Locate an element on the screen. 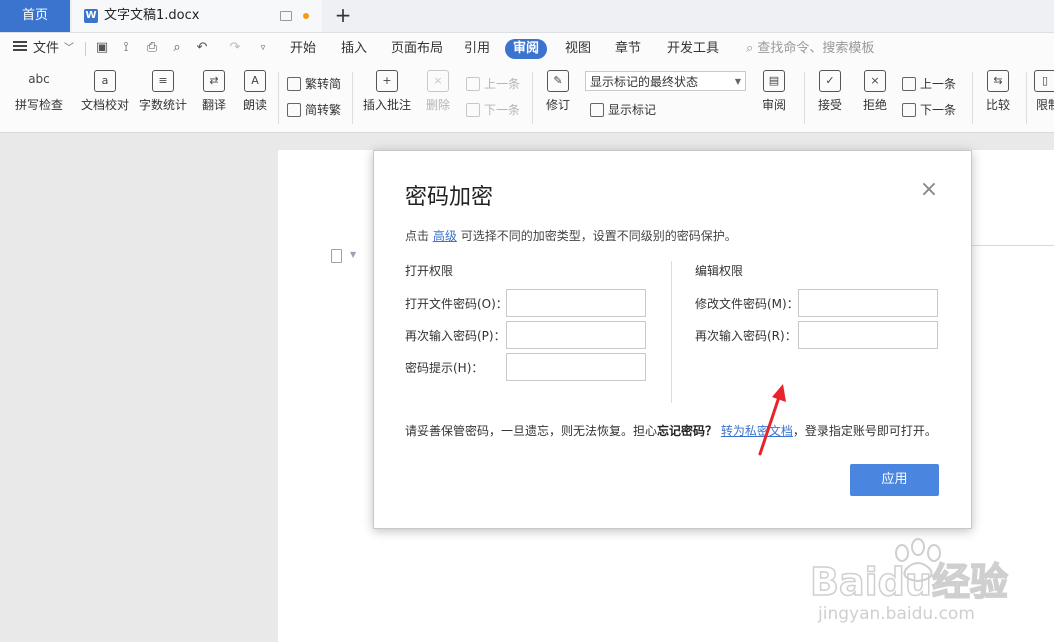  show-markup-button: 显示标记 is located at coordinates (623, 109).